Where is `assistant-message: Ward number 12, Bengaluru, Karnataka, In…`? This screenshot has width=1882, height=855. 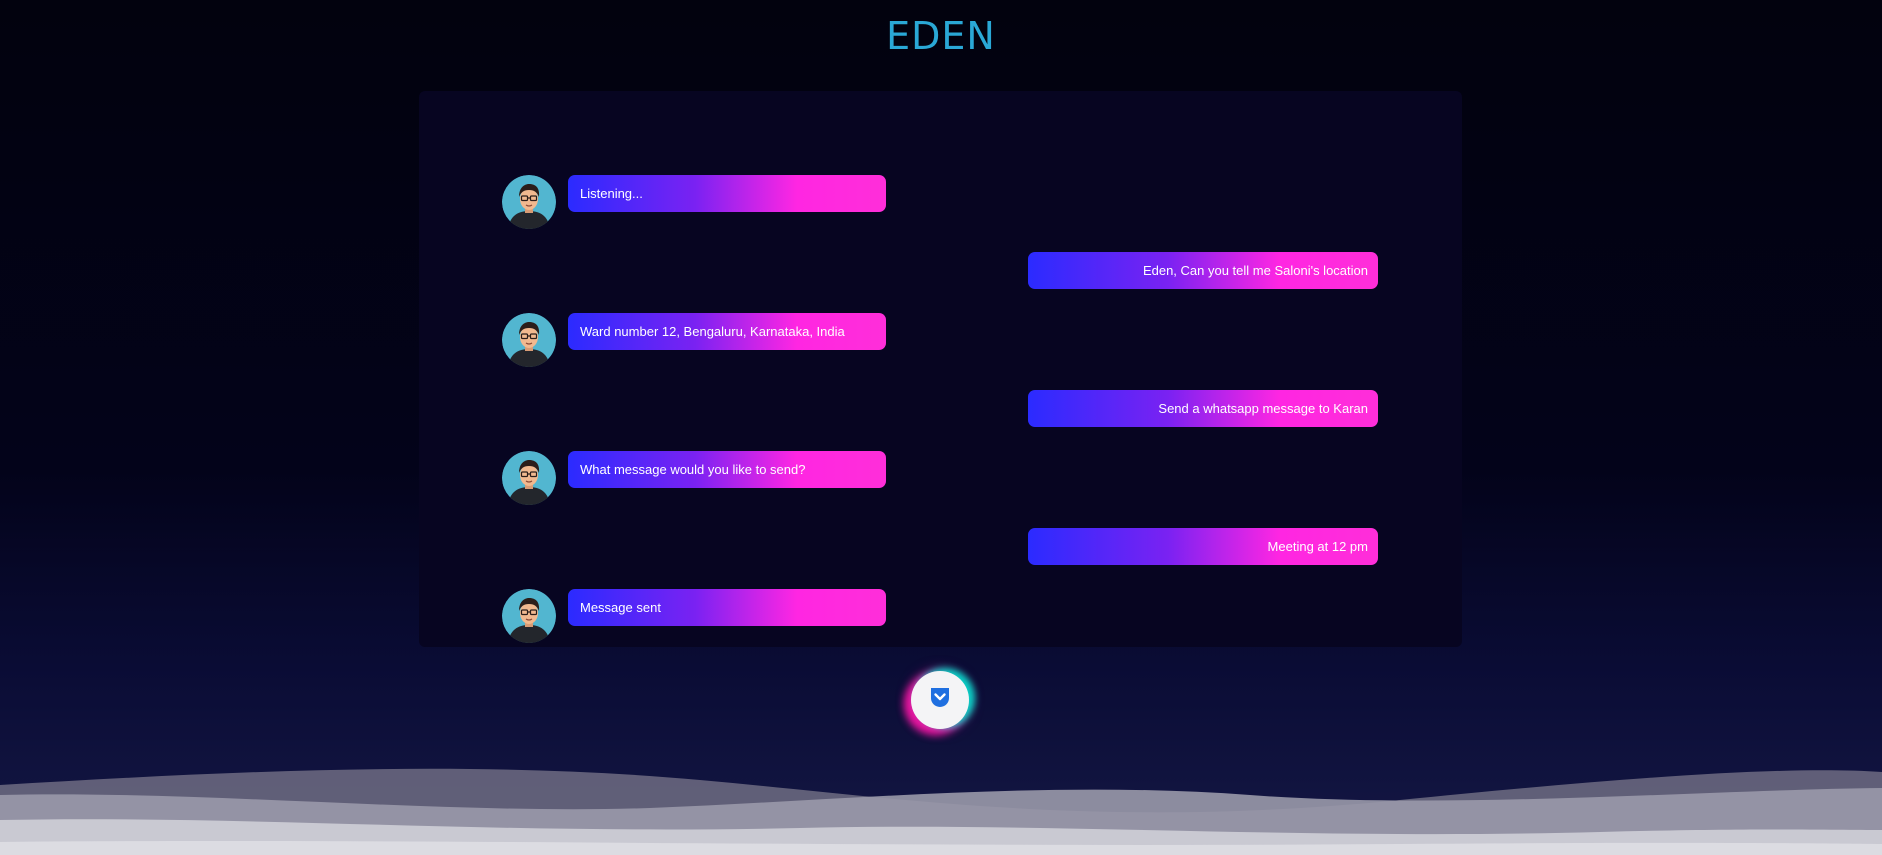
assistant-message: Ward number 12, Bengaluru, Karnataka, In… is located at coordinates (727, 331).